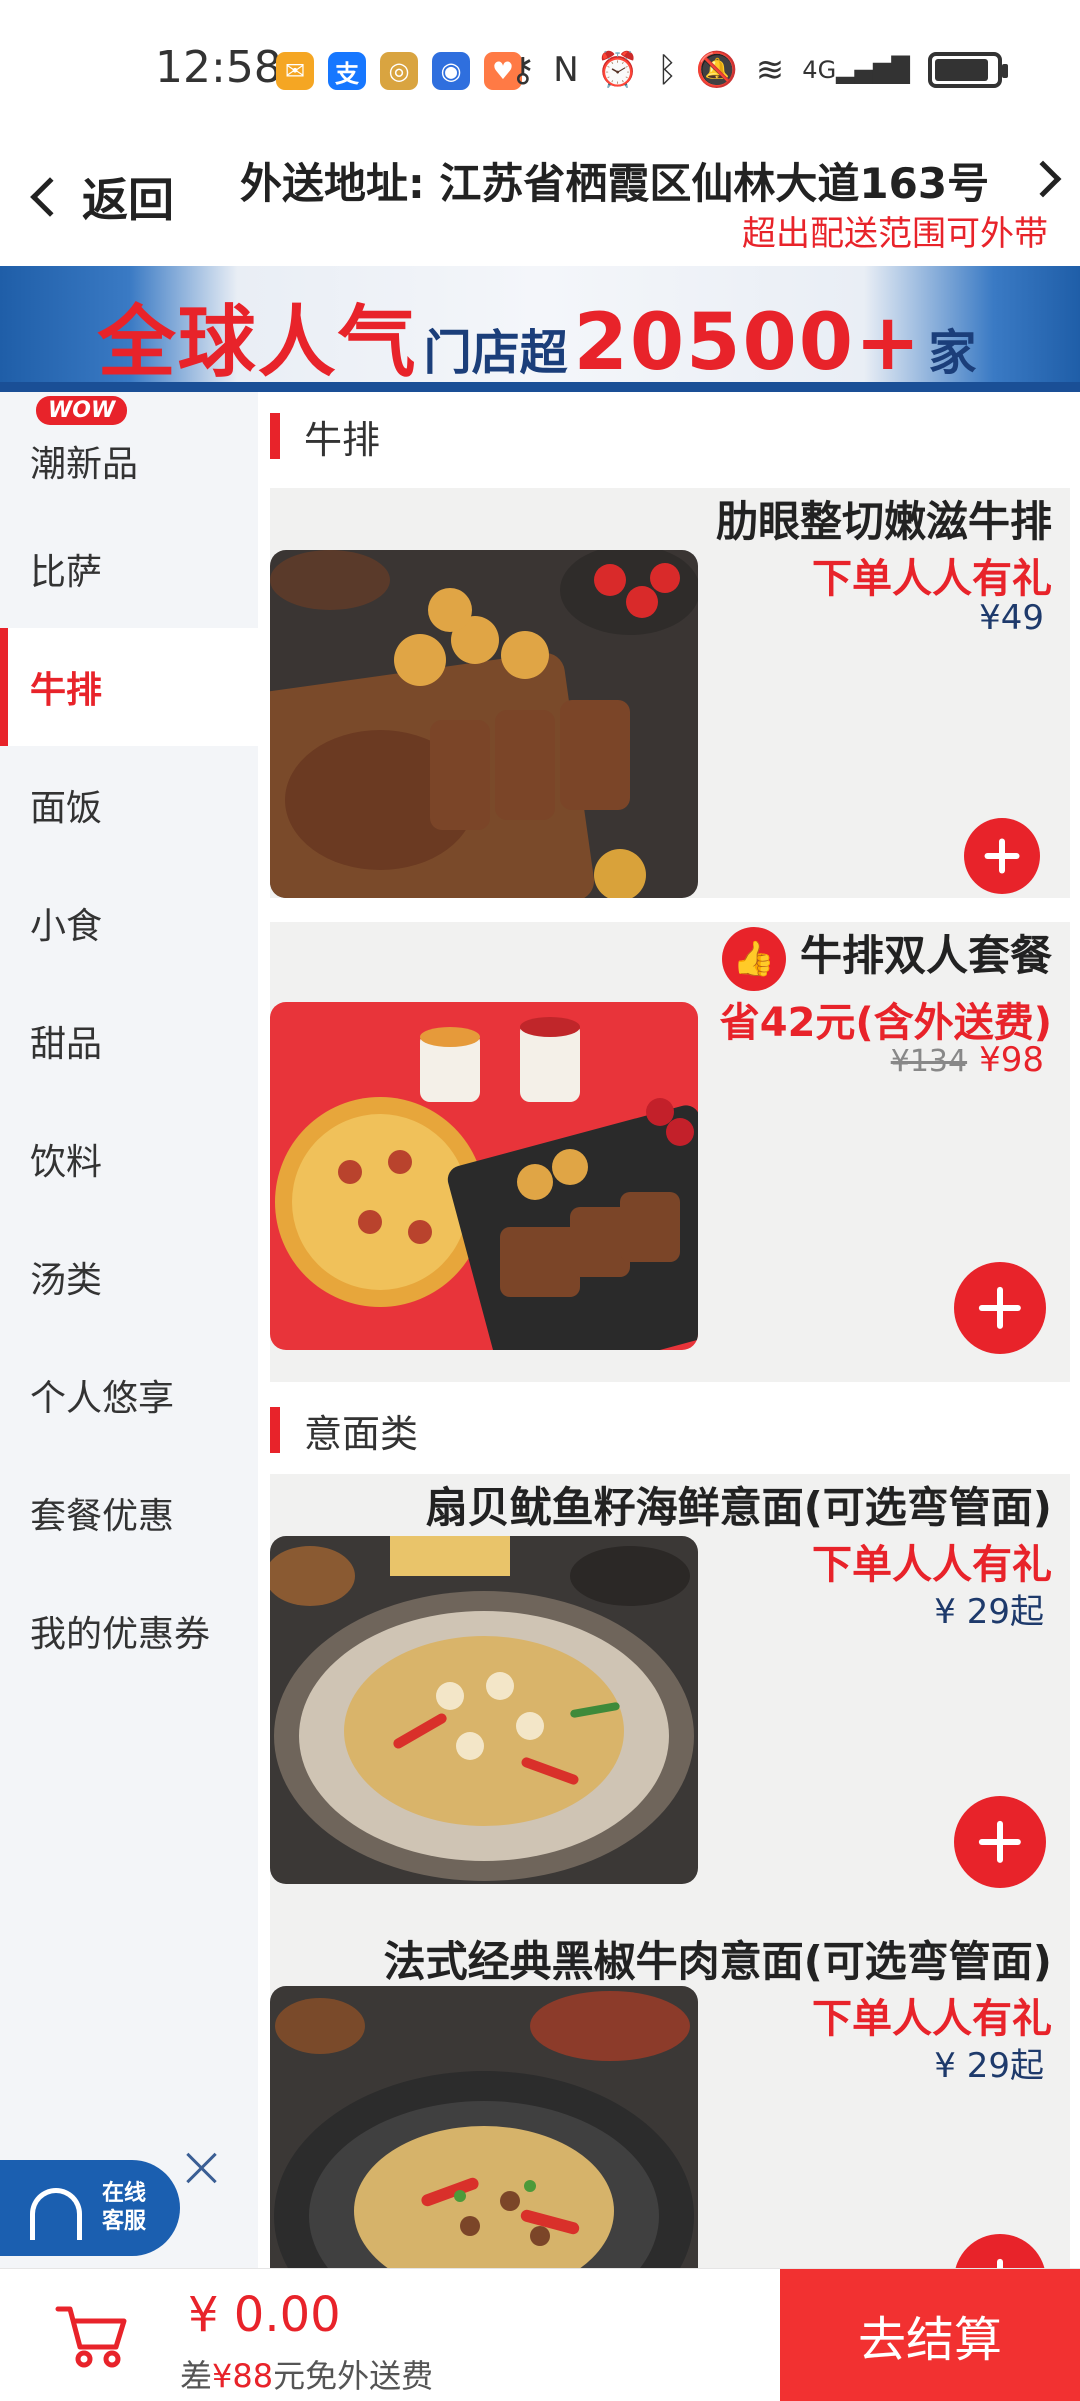 This screenshot has width=1080, height=2401. Describe the element at coordinates (129, 1277) in the screenshot. I see `sidebar-item-soups: 汤类` at that location.